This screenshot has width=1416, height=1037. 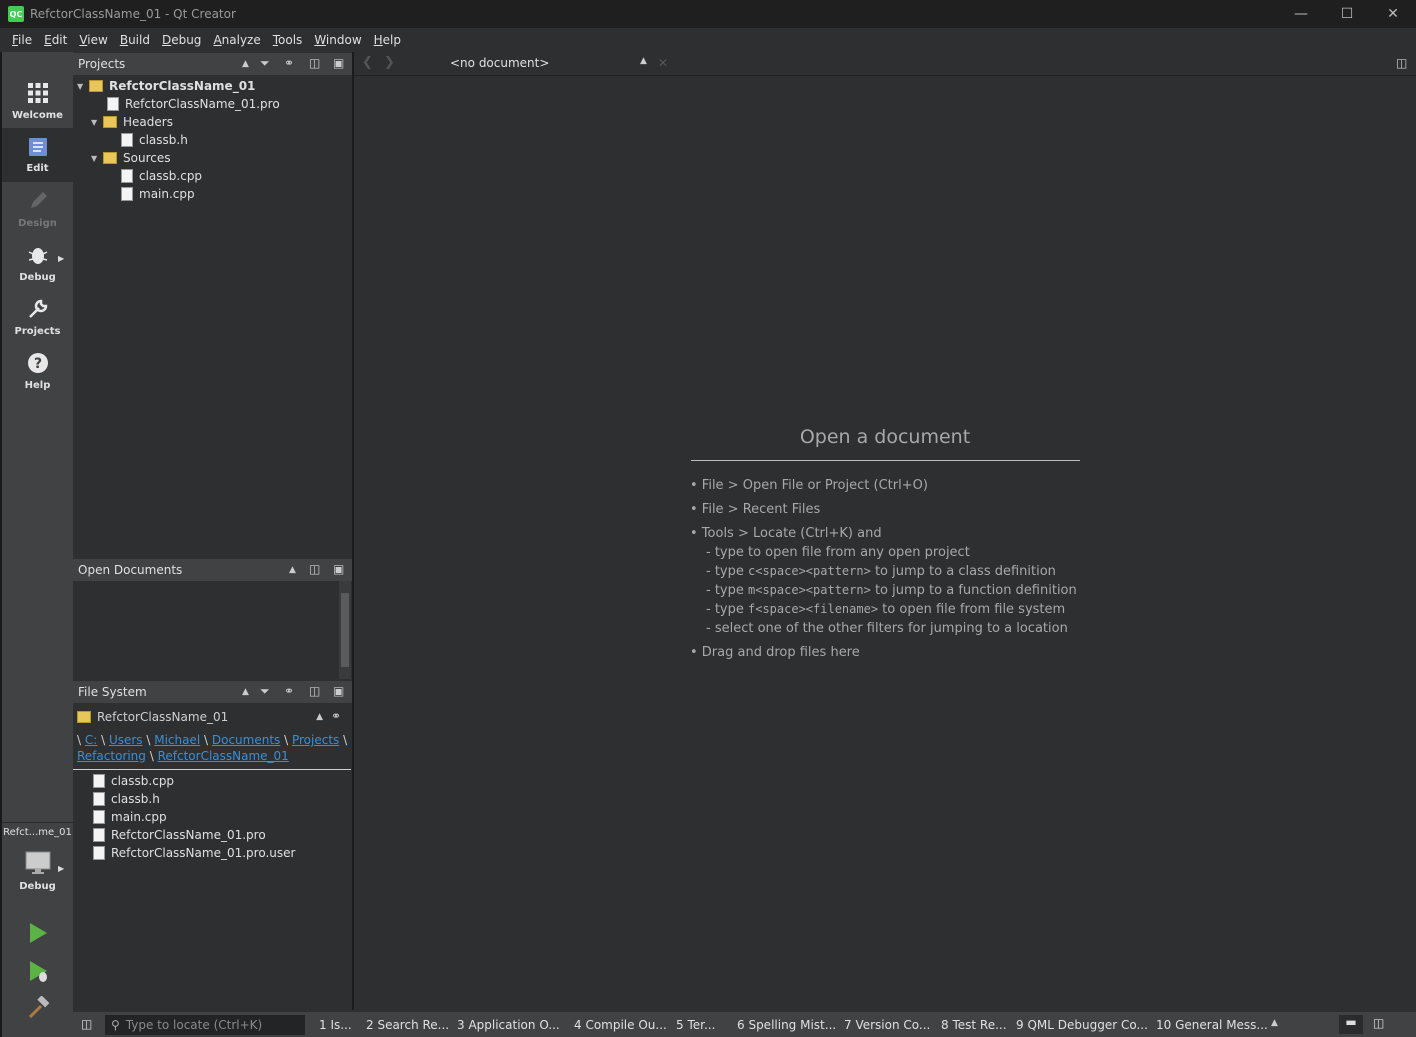 I want to click on fs-file-row: main.cpp, so click(x=130, y=817).